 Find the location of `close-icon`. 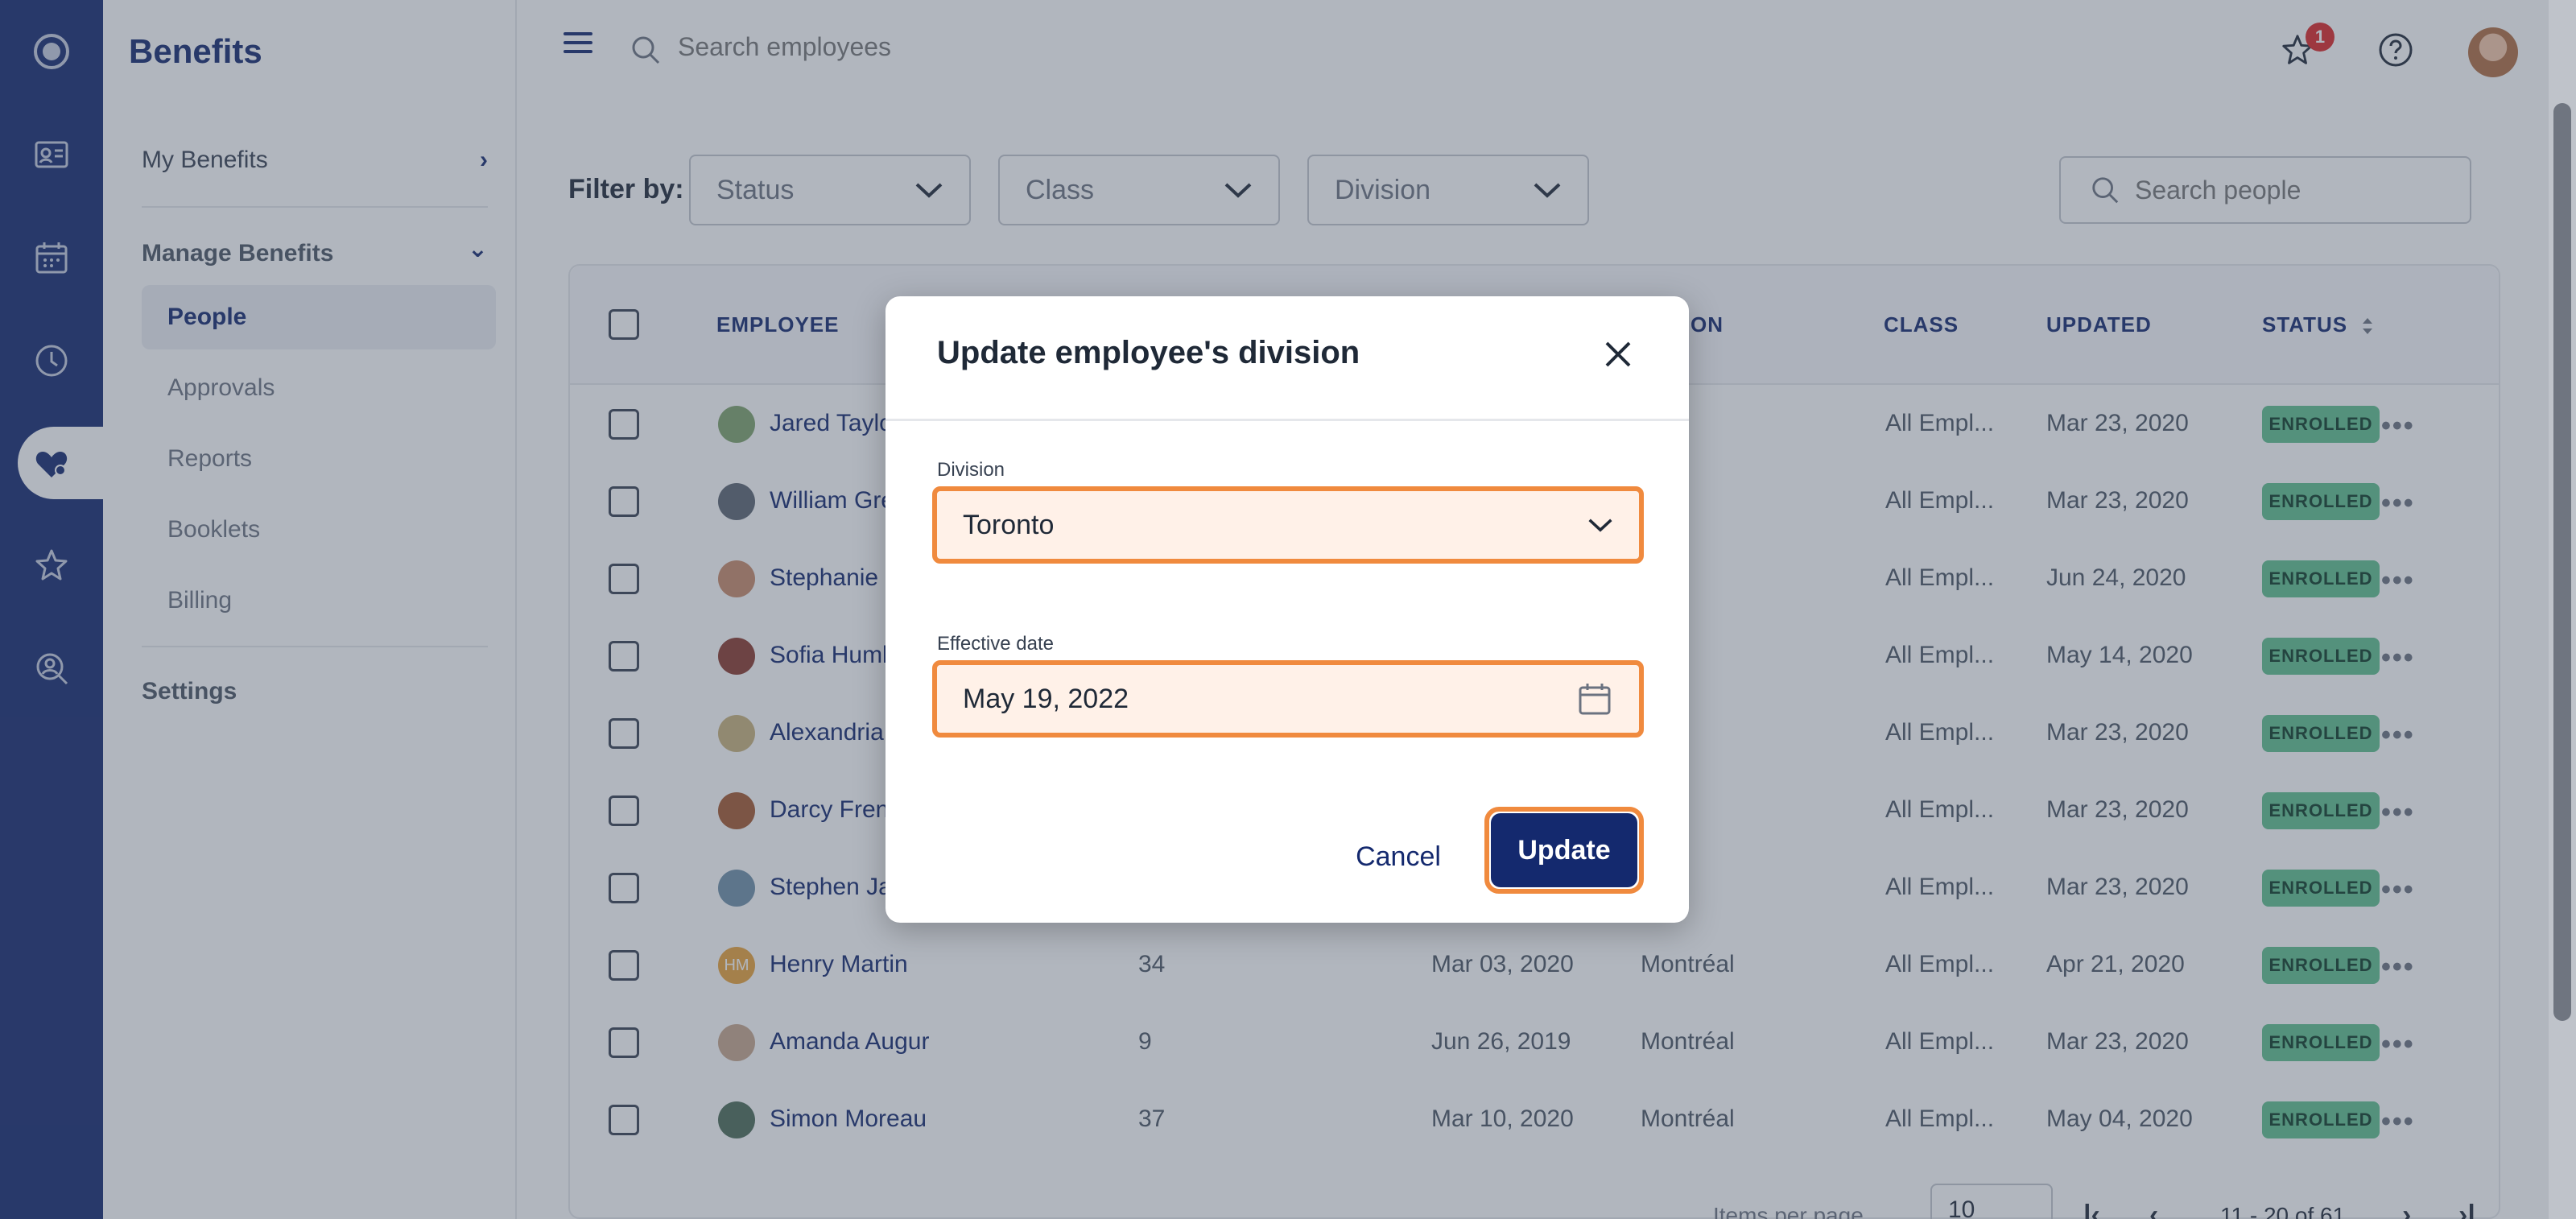

close-icon is located at coordinates (1618, 354).